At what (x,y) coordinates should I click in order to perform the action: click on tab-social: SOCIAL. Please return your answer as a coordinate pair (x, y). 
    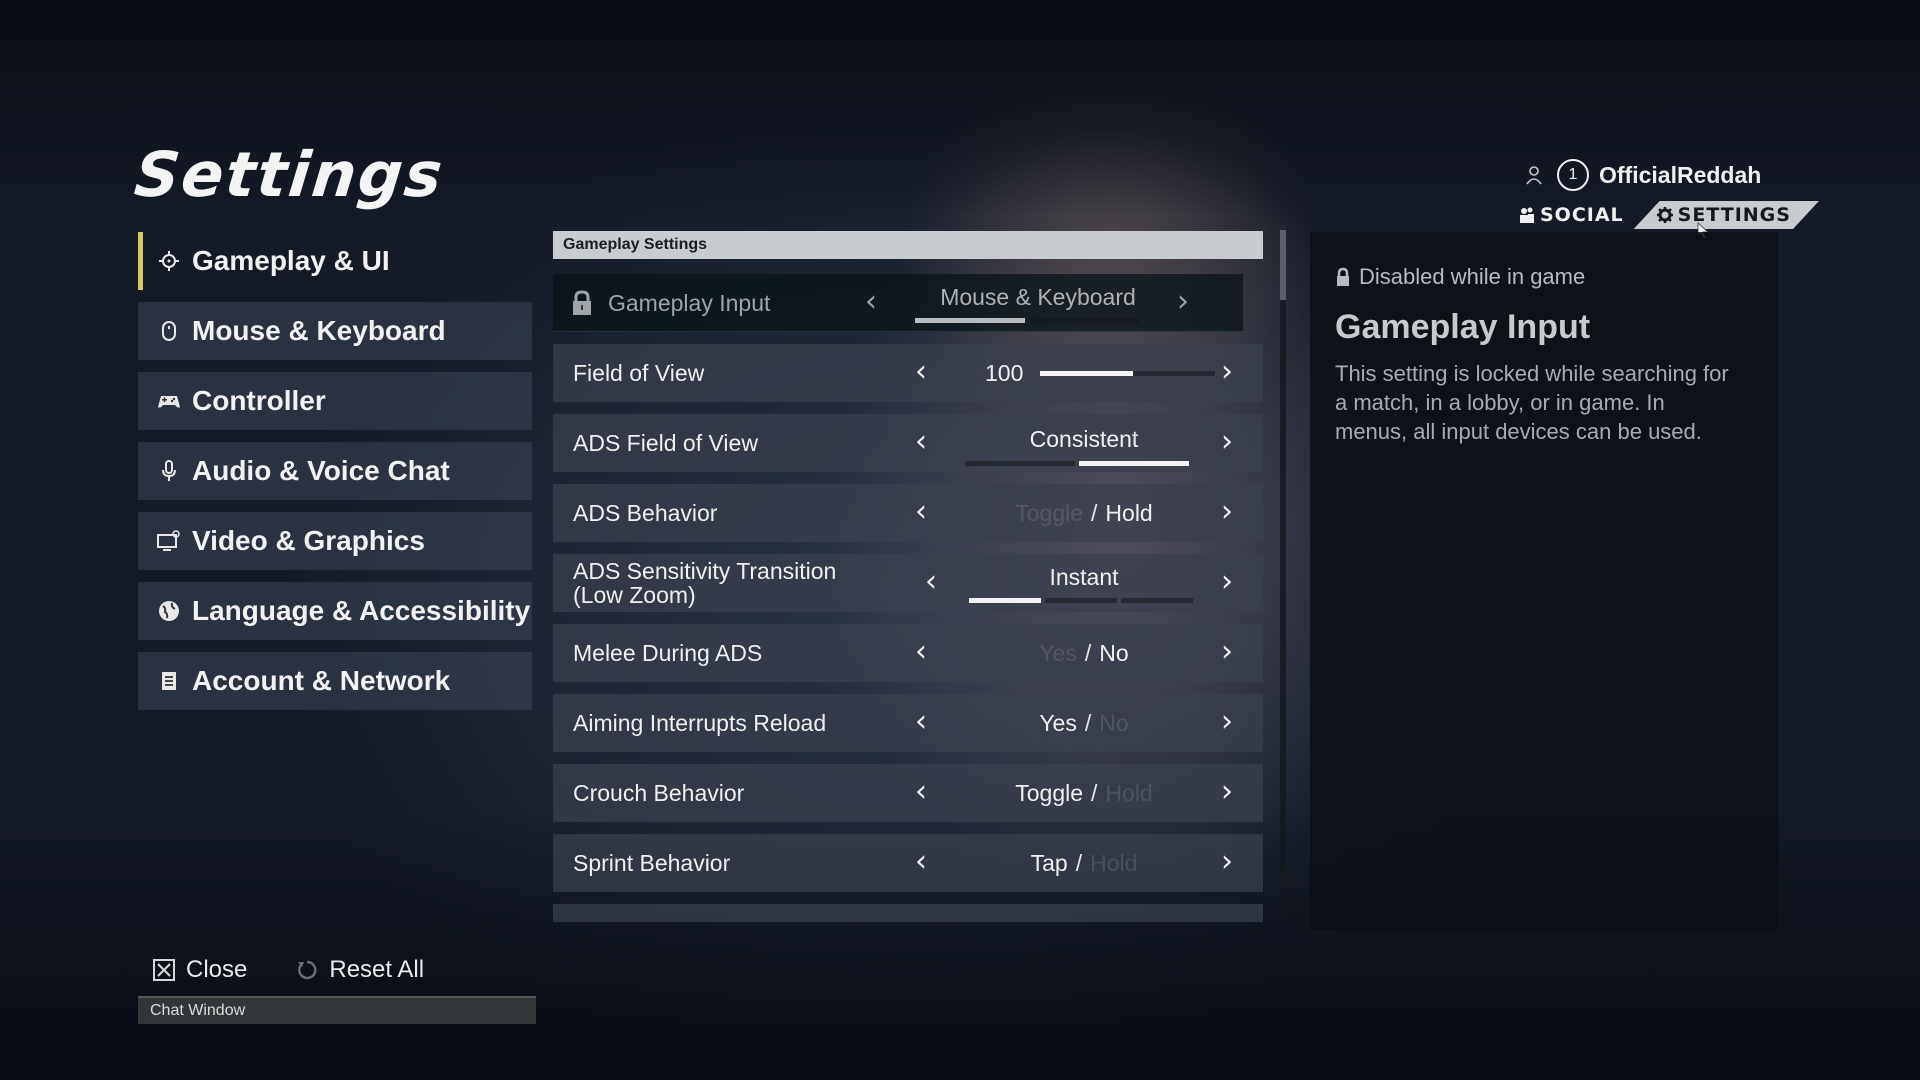
    Looking at the image, I should click on (1571, 215).